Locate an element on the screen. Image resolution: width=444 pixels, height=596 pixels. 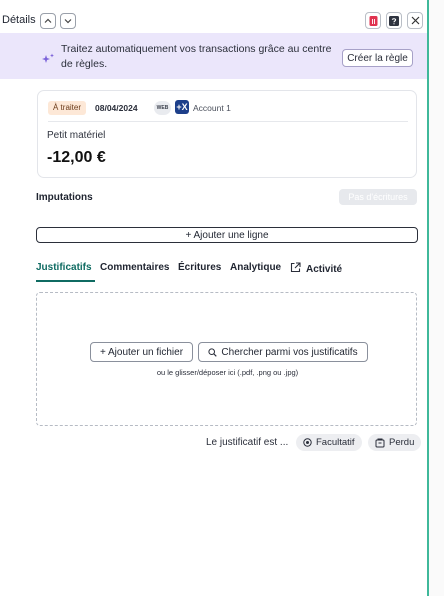
lost-button: Perdu is located at coordinates (395, 442).